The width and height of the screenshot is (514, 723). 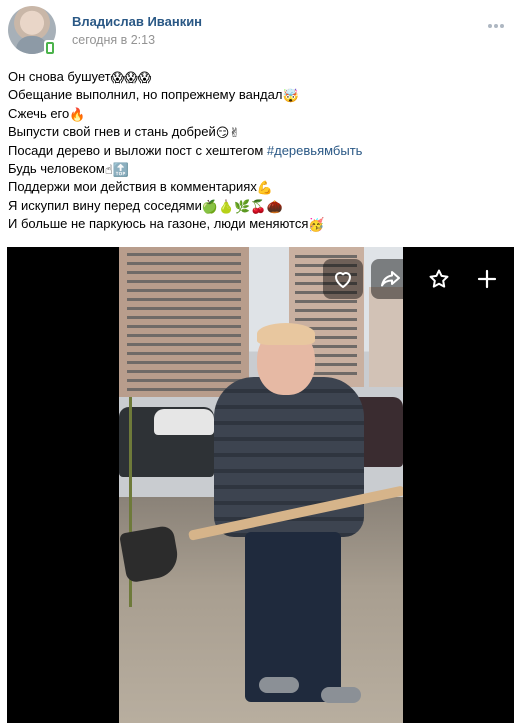 What do you see at coordinates (113, 40) in the screenshot?
I see `post-time: сегодня в 2:13` at bounding box center [113, 40].